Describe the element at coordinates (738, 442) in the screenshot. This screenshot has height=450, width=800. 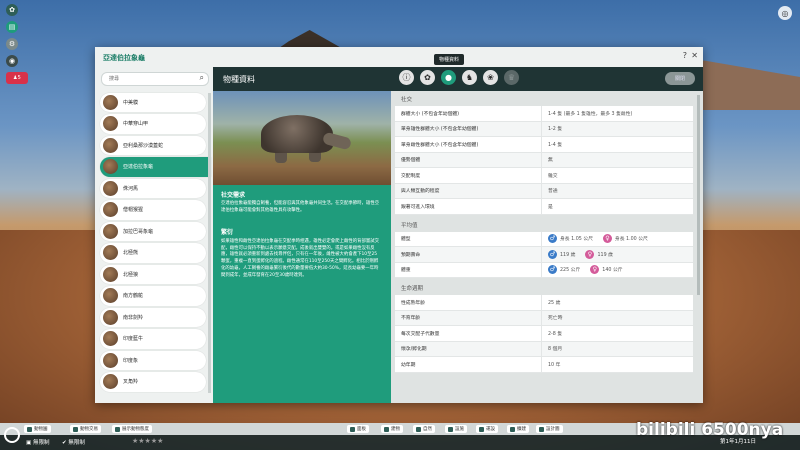
I see `game-date: 第1年1月11日` at that location.